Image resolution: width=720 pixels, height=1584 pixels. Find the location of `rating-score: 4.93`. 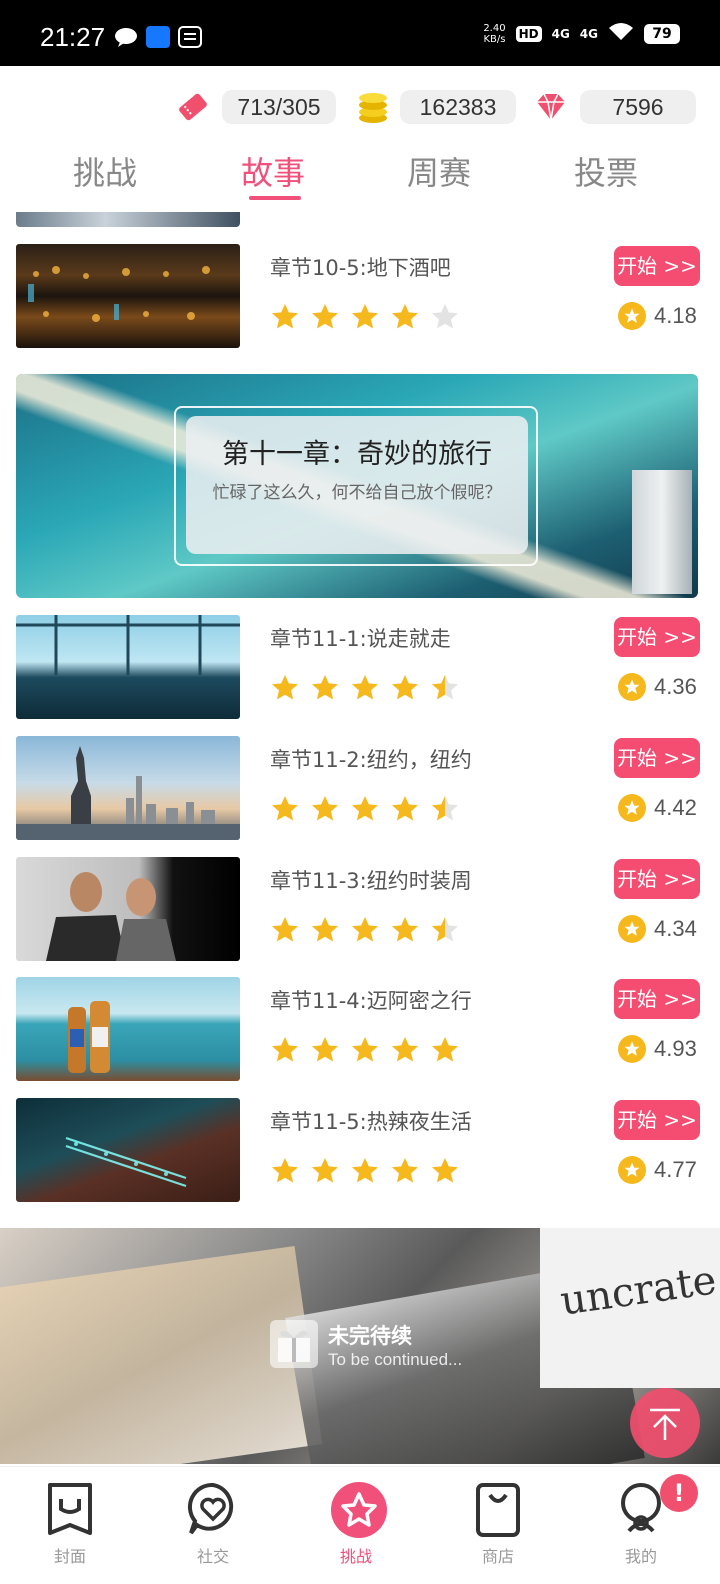

rating-score: 4.93 is located at coordinates (657, 1049).